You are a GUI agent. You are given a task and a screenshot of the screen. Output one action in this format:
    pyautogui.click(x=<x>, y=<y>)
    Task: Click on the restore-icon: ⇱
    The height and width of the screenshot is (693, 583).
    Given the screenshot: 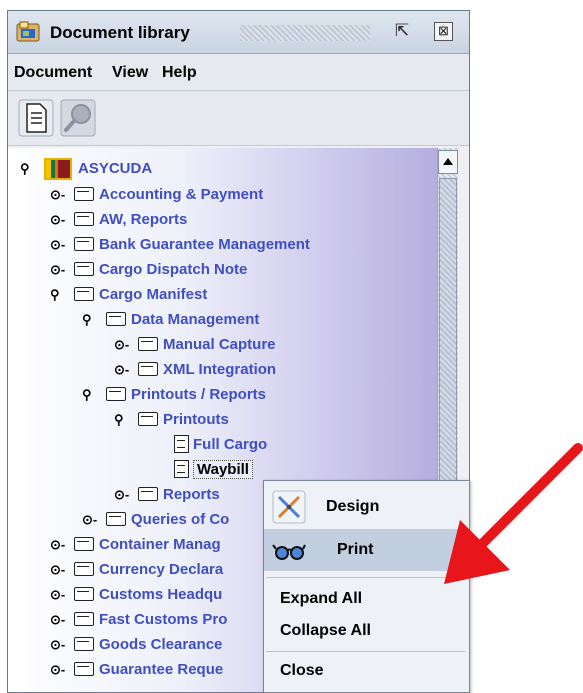 What is the action you would take?
    pyautogui.click(x=402, y=31)
    